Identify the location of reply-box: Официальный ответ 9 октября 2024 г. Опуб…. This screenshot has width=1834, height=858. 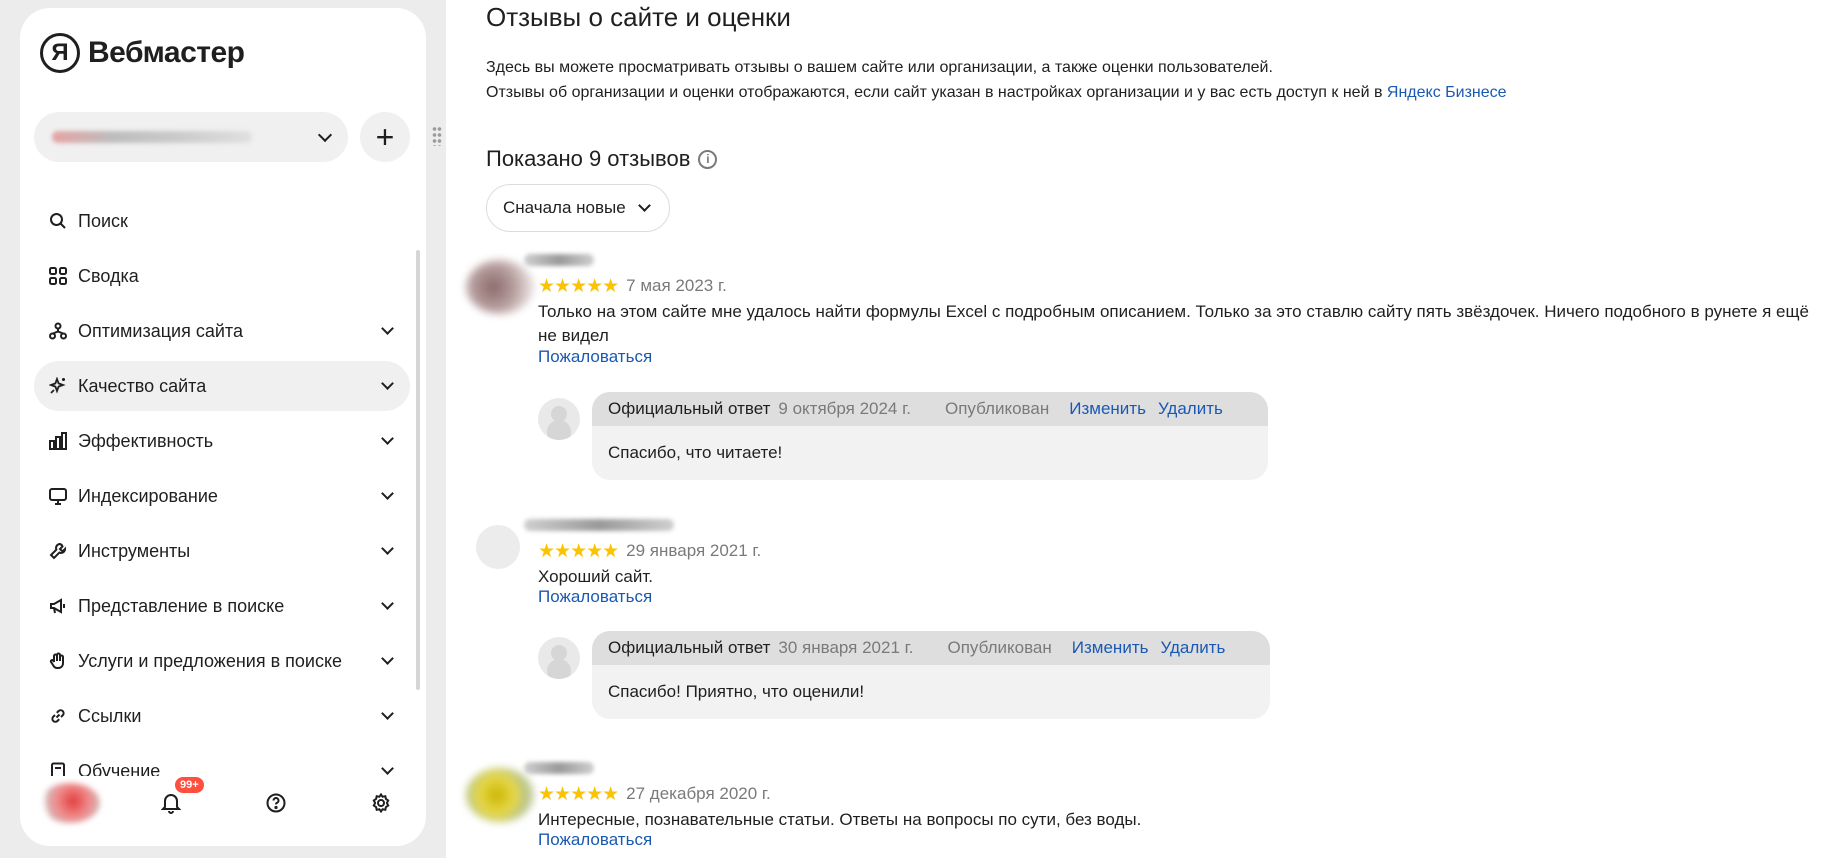
(930, 436).